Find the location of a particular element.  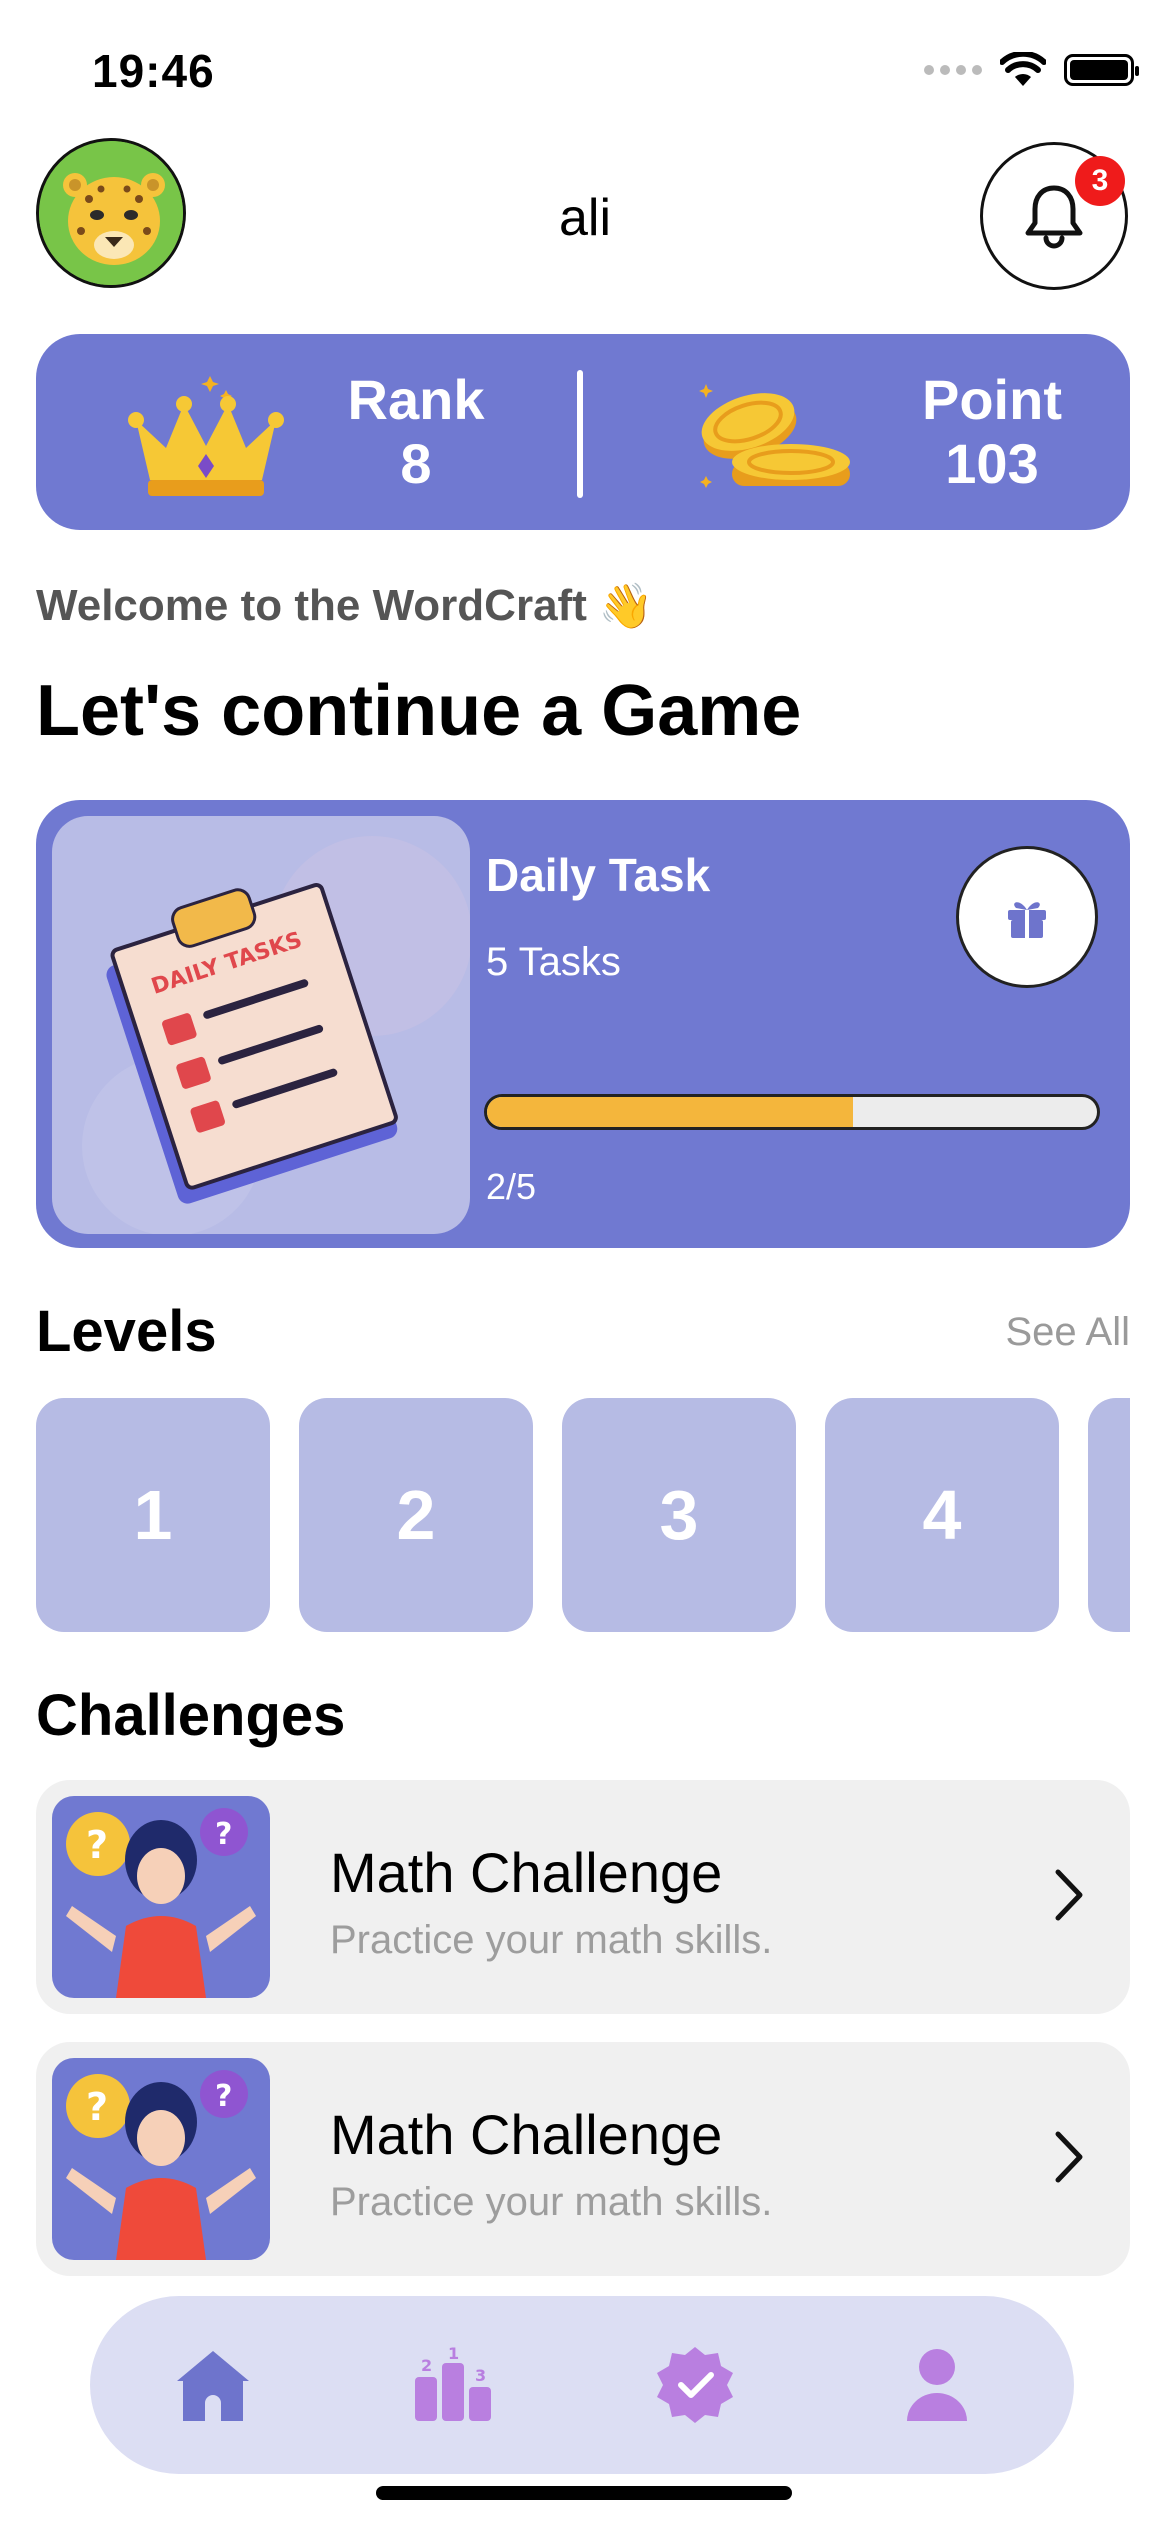

daily-task-count: 5 Tasks is located at coordinates (553, 962).